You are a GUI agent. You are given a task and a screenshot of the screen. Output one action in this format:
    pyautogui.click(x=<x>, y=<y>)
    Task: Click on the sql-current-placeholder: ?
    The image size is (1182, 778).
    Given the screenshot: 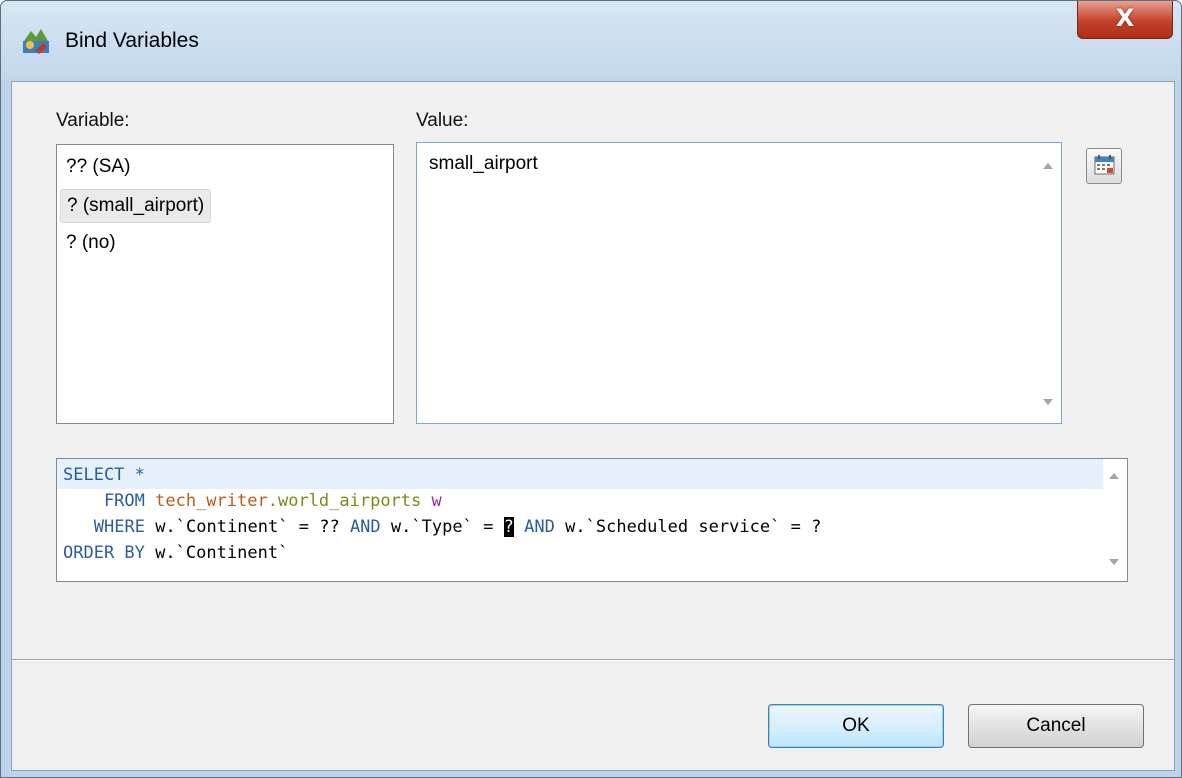 What is the action you would take?
    pyautogui.click(x=508, y=527)
    